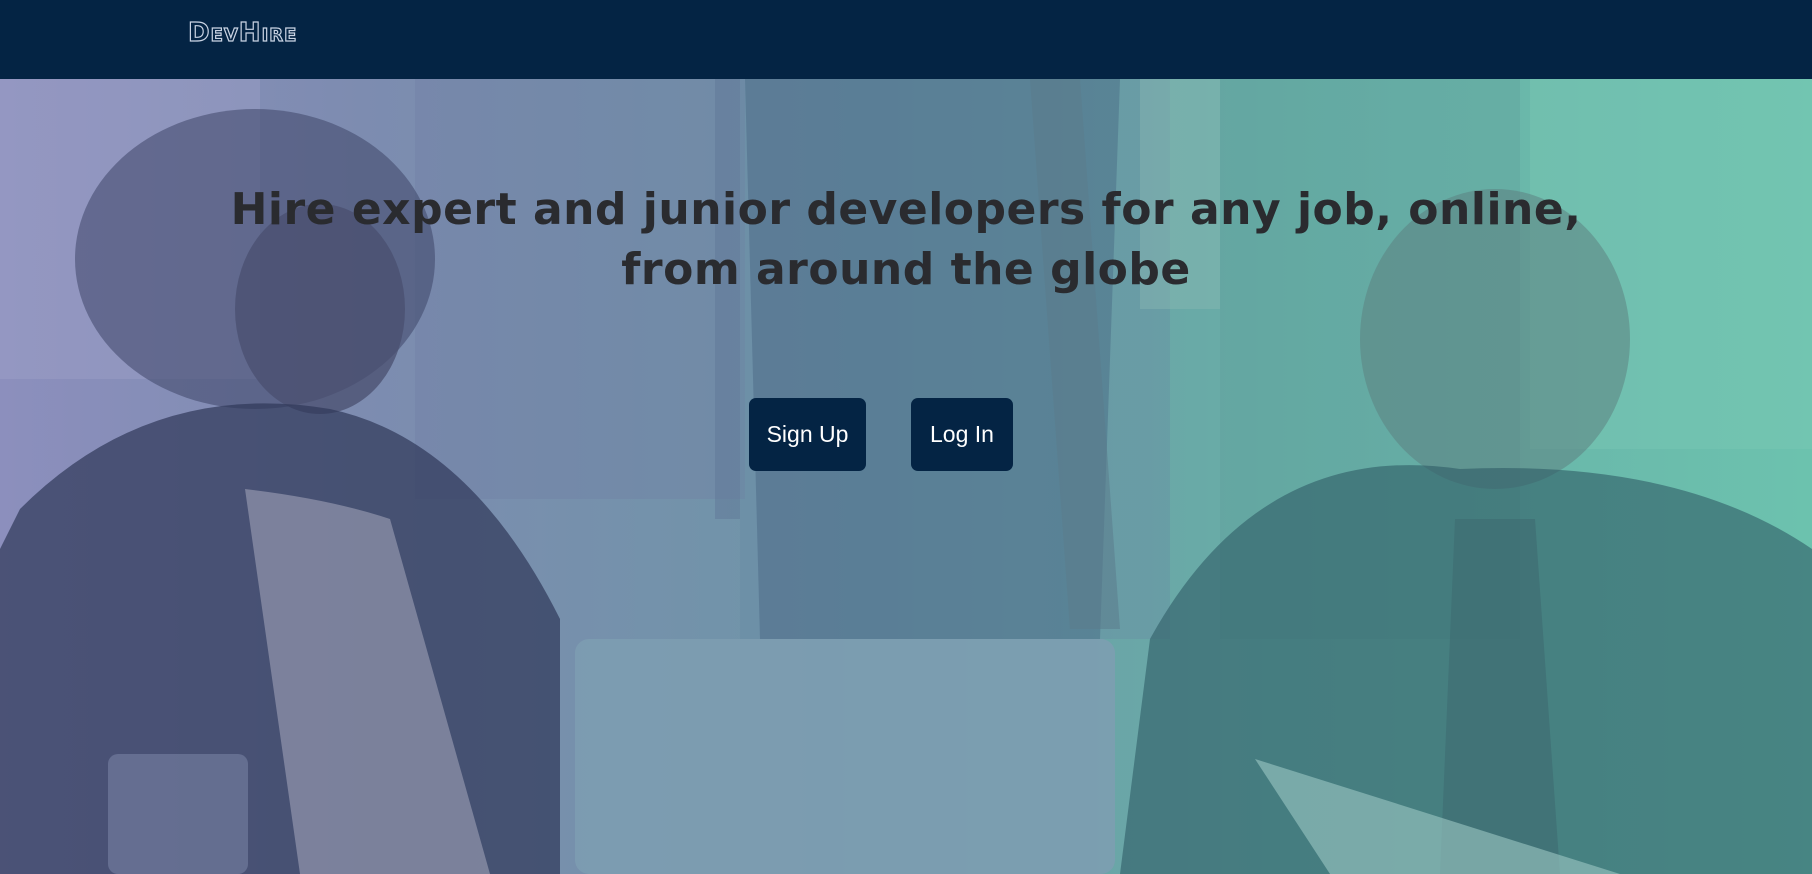 This screenshot has width=1812, height=874. What do you see at coordinates (906, 39) in the screenshot?
I see `top-navbar: DevHire` at bounding box center [906, 39].